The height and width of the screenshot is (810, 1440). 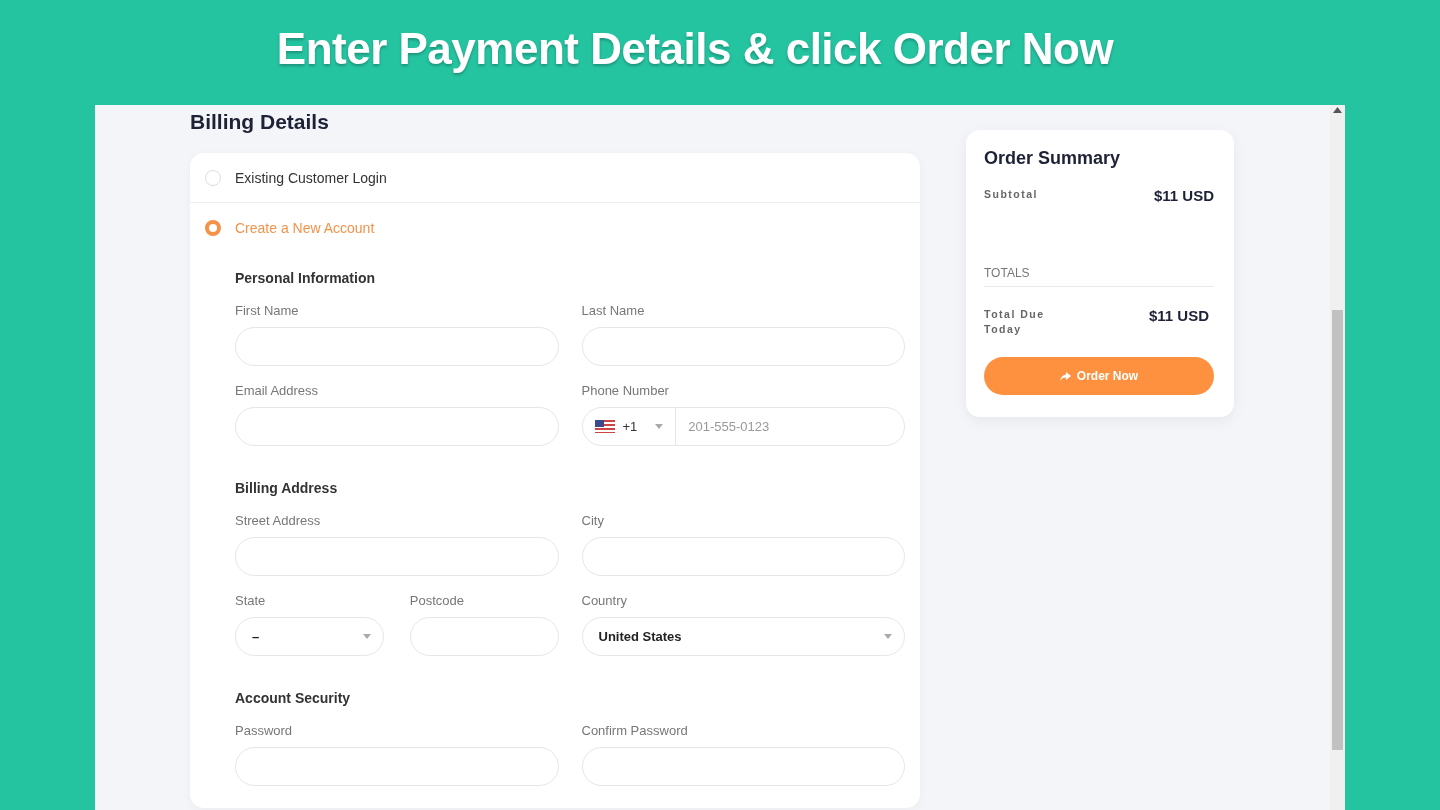 What do you see at coordinates (1065, 376) in the screenshot?
I see `share-arrow-icon` at bounding box center [1065, 376].